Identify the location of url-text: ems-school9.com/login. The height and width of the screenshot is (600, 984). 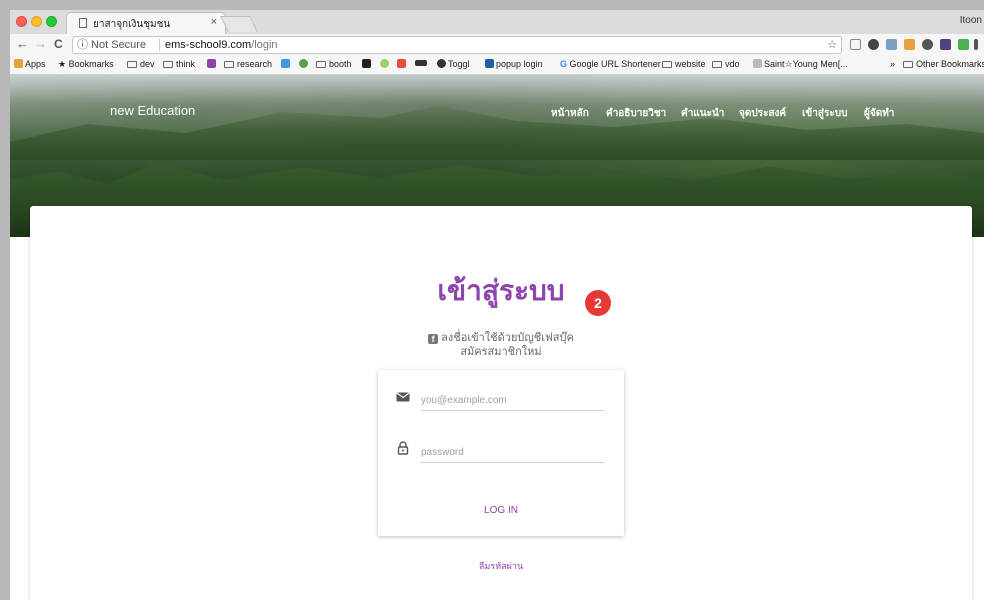
(221, 45).